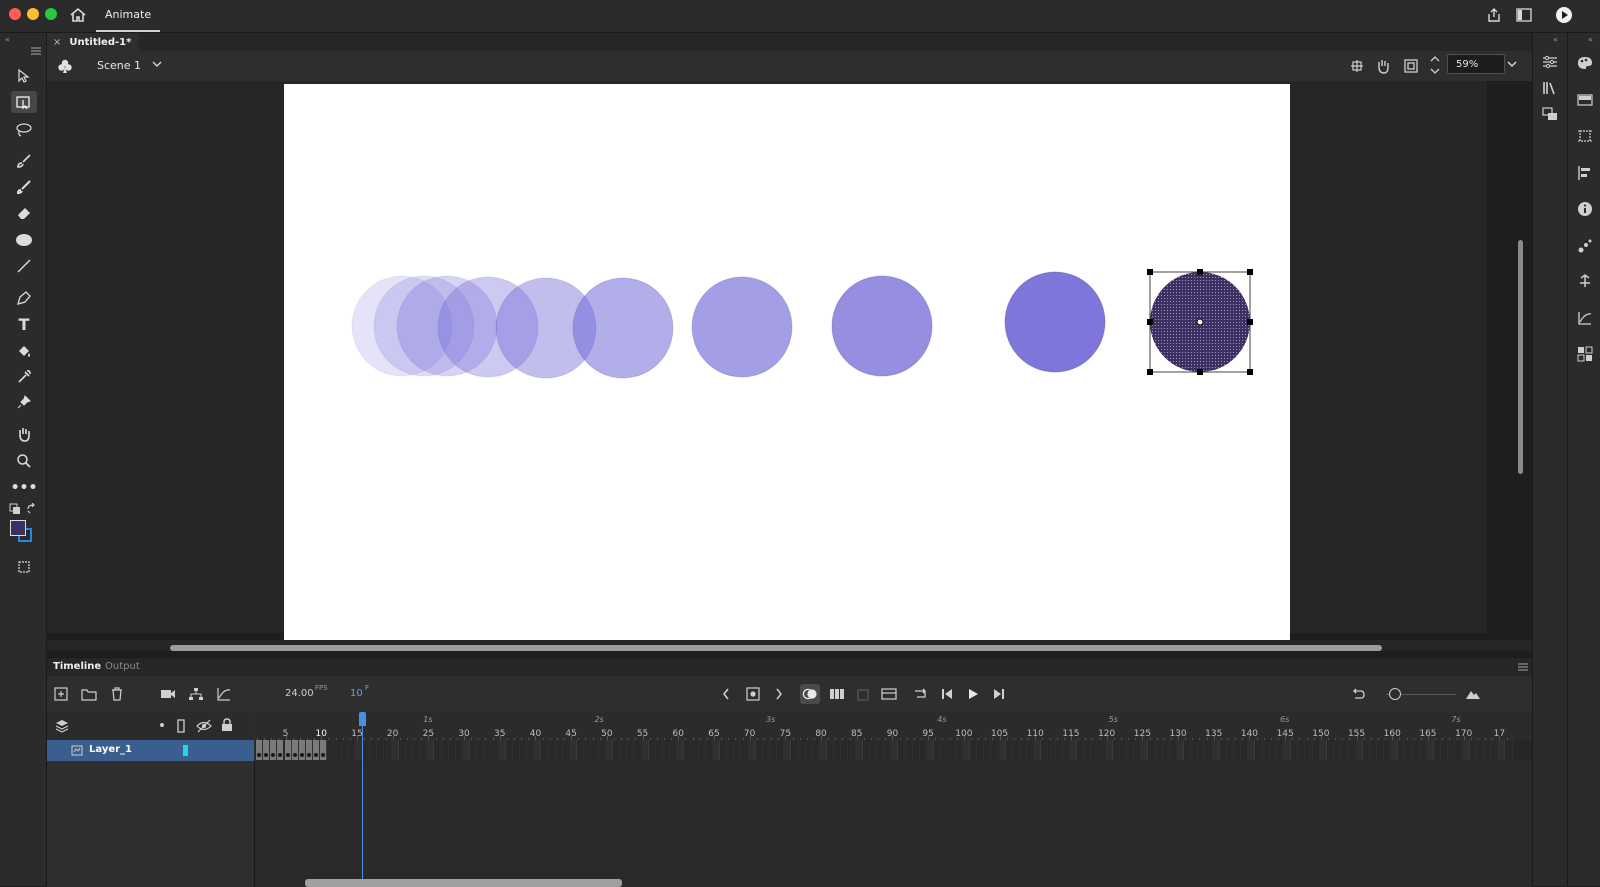  Describe the element at coordinates (24, 351) in the screenshot. I see `paint-bucket-tool` at that location.